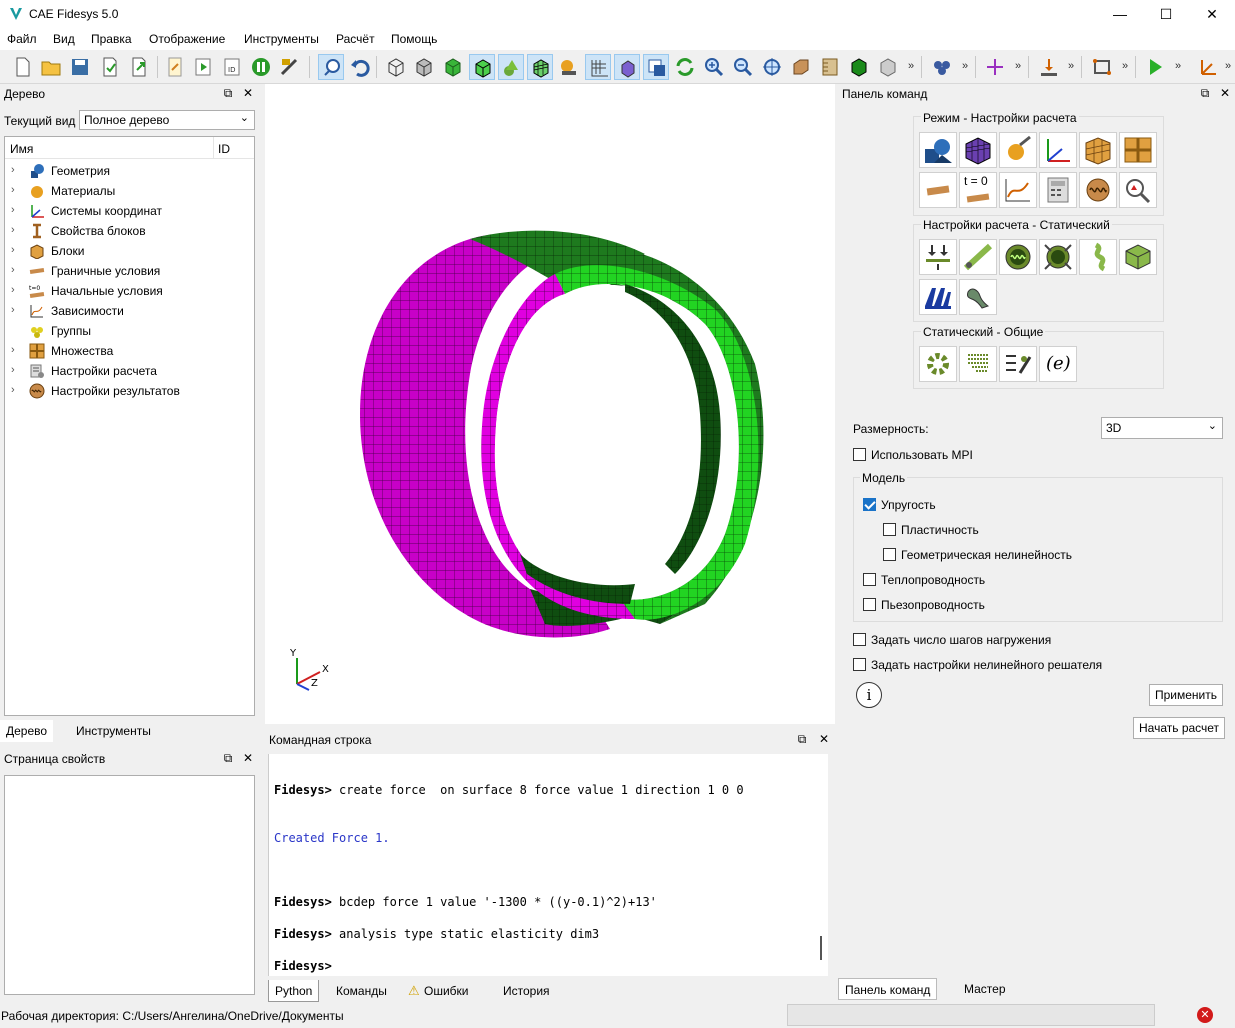  Describe the element at coordinates (859, 67) in the screenshot. I see `green-cube-icon` at that location.